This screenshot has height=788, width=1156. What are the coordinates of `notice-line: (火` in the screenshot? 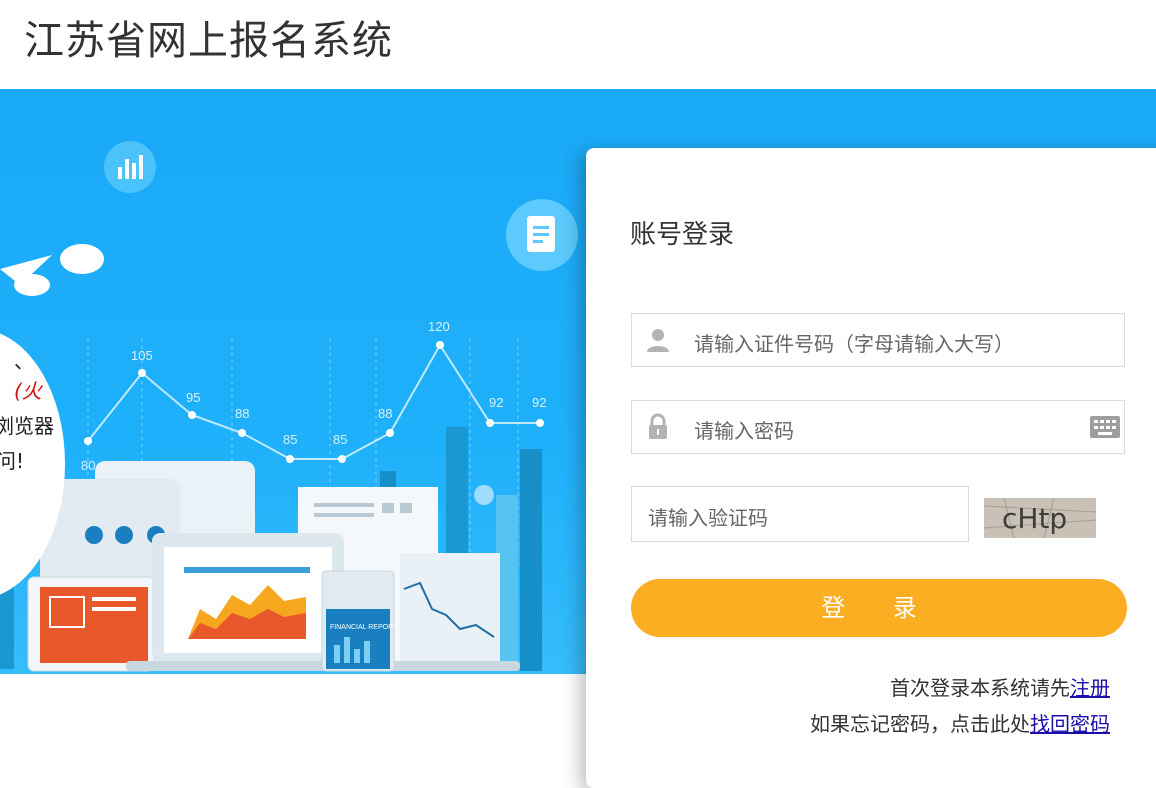 It's located at (28, 391).